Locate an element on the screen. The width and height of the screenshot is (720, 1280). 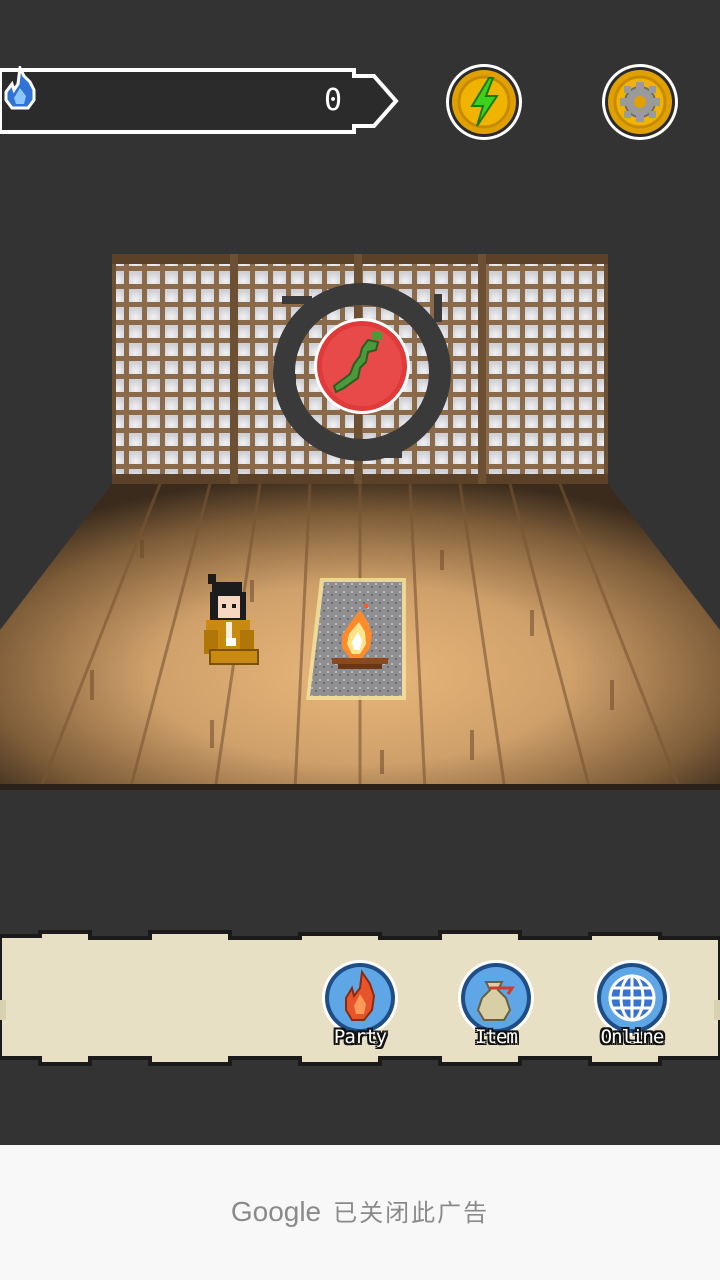
party-button: Party is located at coordinates (360, 1006).